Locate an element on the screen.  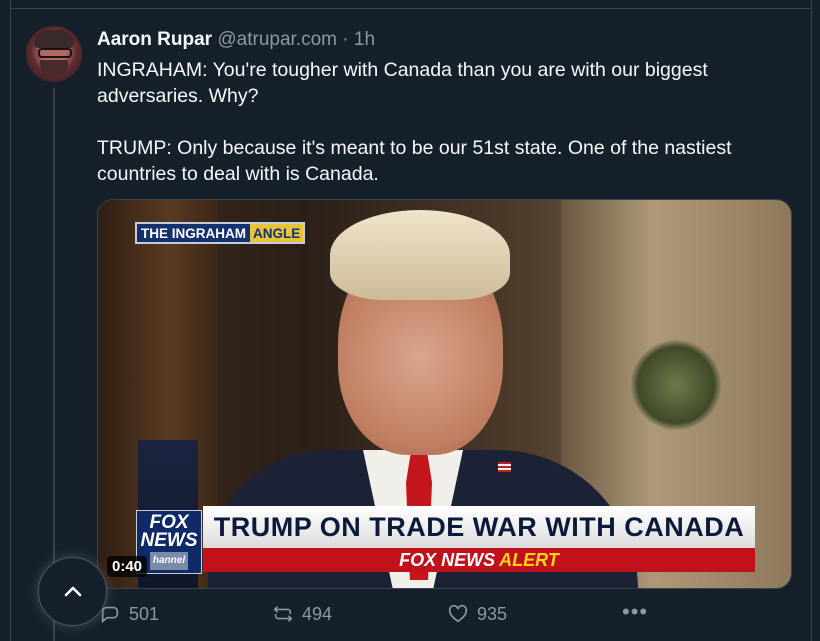
like-button: 935 is located at coordinates (477, 614).